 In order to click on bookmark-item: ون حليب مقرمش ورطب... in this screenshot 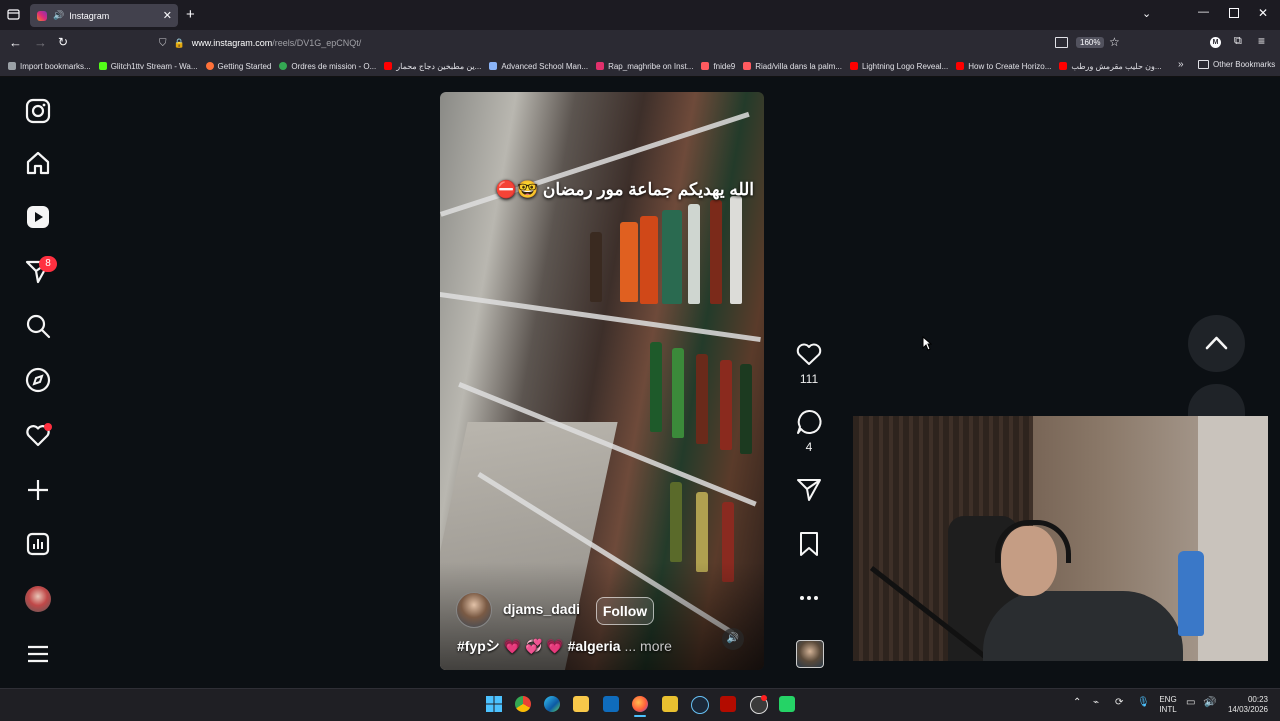, I will do `click(1110, 66)`.